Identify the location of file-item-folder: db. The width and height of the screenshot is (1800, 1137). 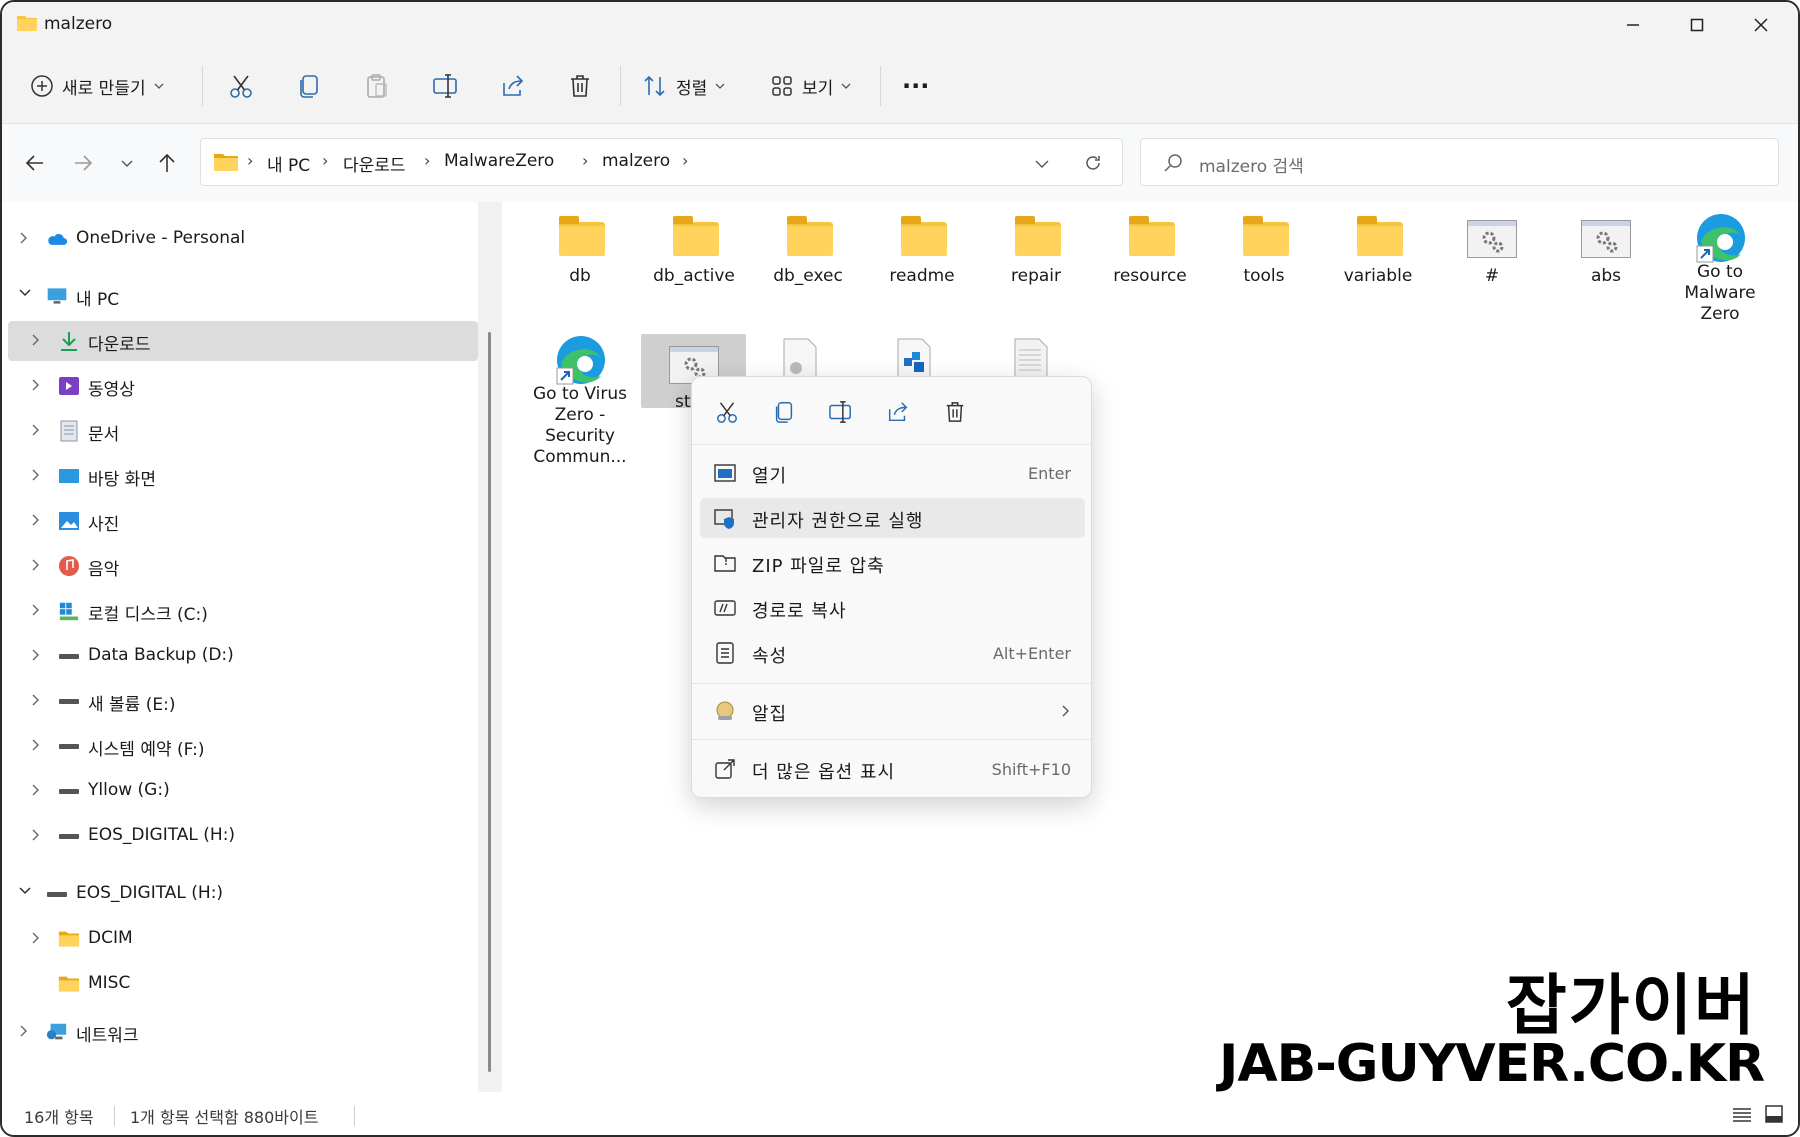
(580, 244).